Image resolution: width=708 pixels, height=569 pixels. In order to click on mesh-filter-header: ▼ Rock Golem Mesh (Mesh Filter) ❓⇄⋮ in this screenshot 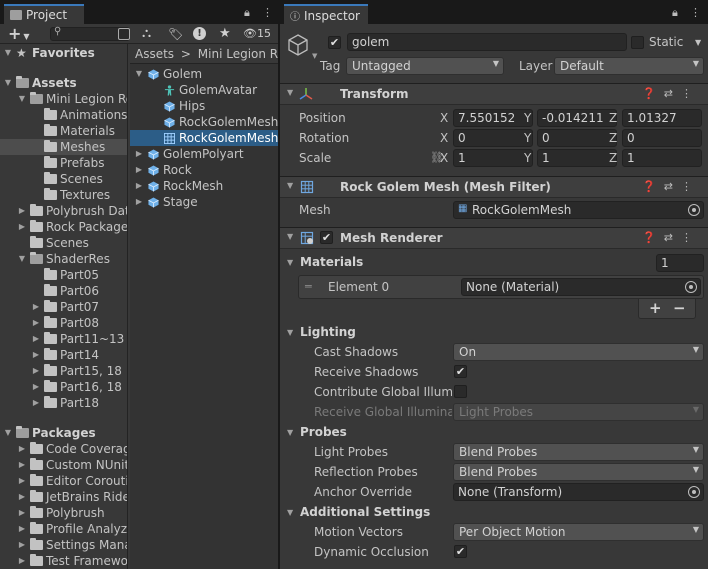, I will do `click(494, 187)`.